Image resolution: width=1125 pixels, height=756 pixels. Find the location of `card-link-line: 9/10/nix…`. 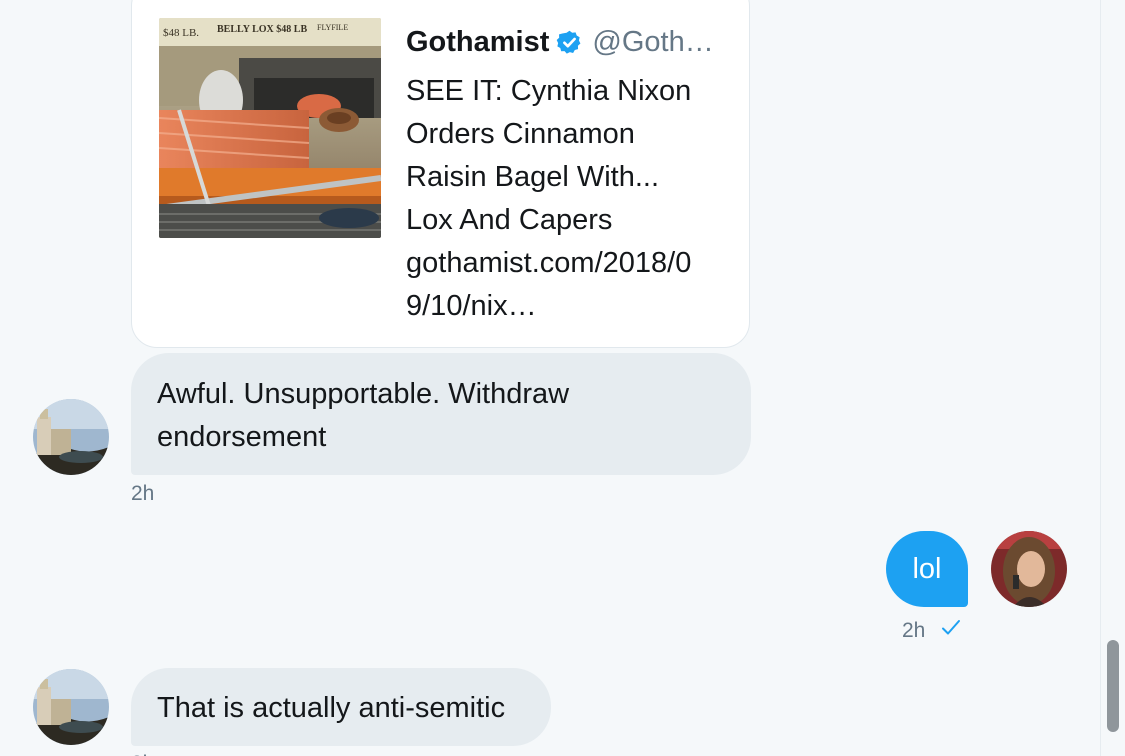

card-link-line: 9/10/nix… is located at coordinates (566, 306).